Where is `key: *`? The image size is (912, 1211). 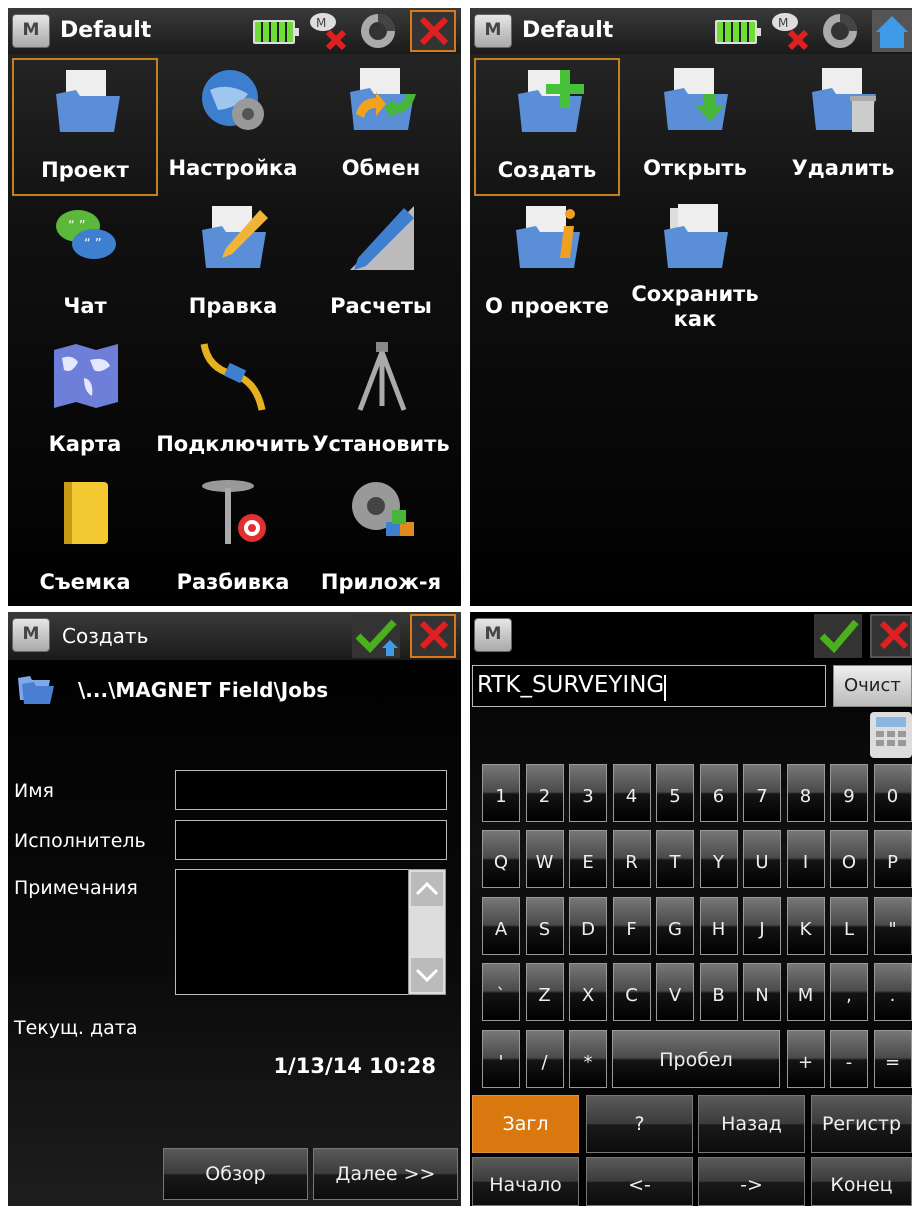
key: * is located at coordinates (588, 1059).